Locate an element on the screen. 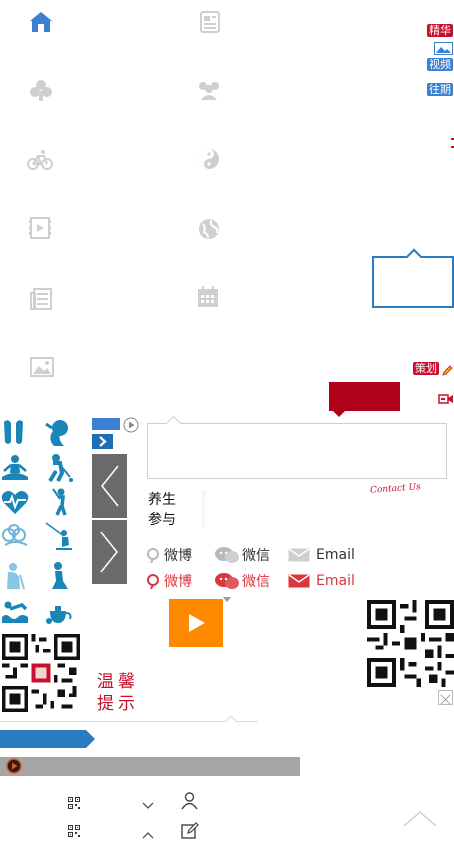 The image size is (454, 849). bicycle-icon is located at coordinates (40, 160).